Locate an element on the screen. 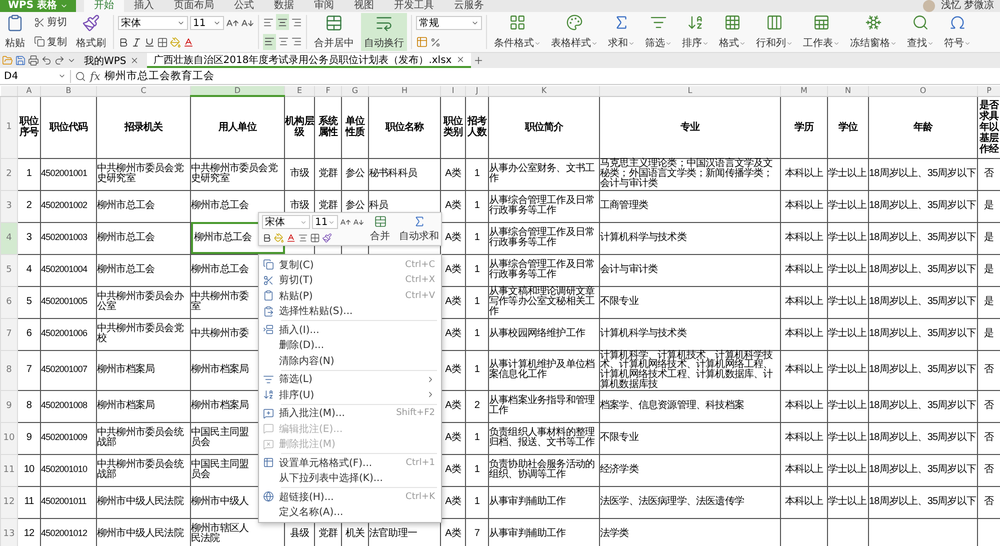 Image resolution: width=1000 pixels, height=546 pixels. document-tab: 我的WPS is located at coordinates (112, 60).